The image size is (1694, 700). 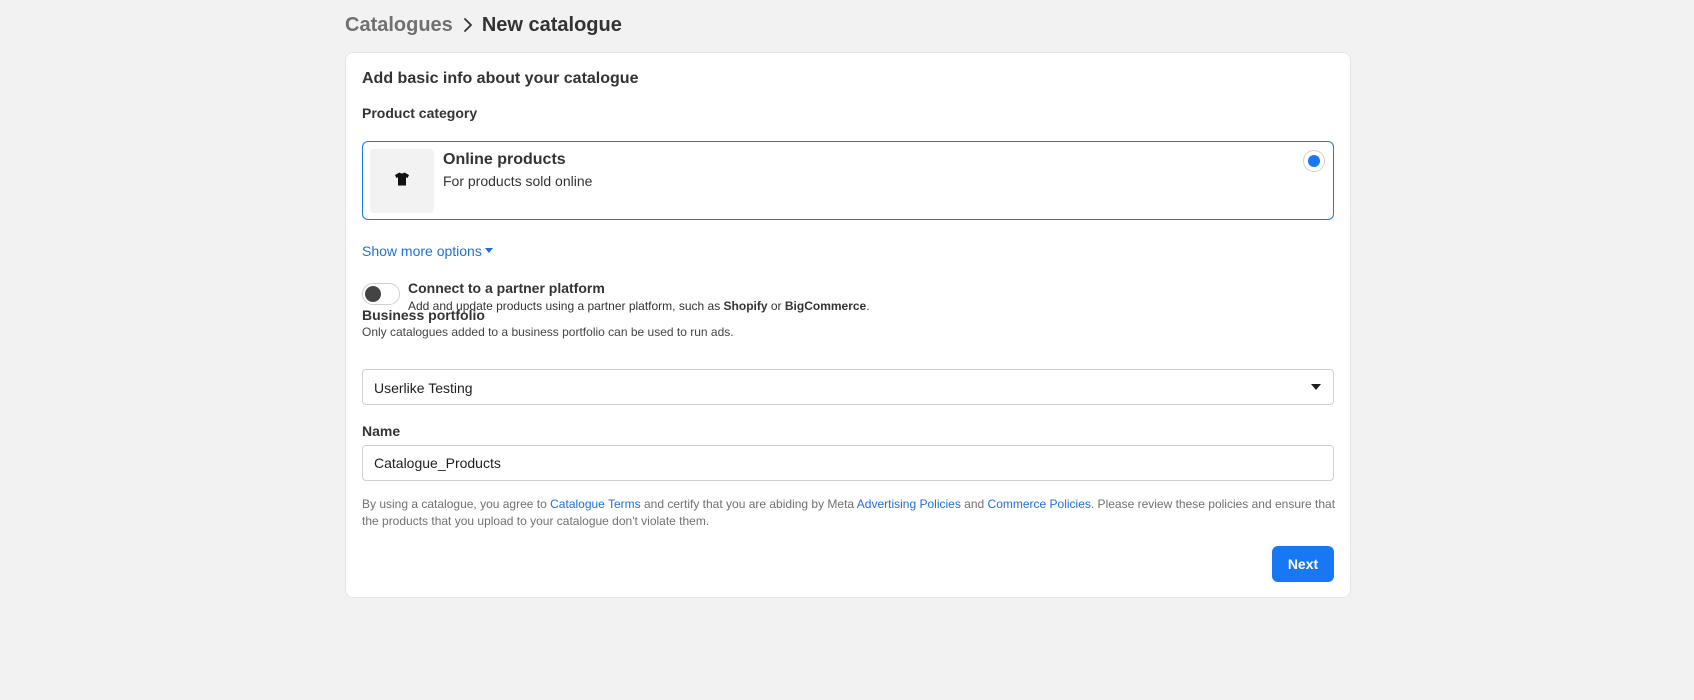 I want to click on partner-platform-title: Connect to a partner platform, so click(x=506, y=288).